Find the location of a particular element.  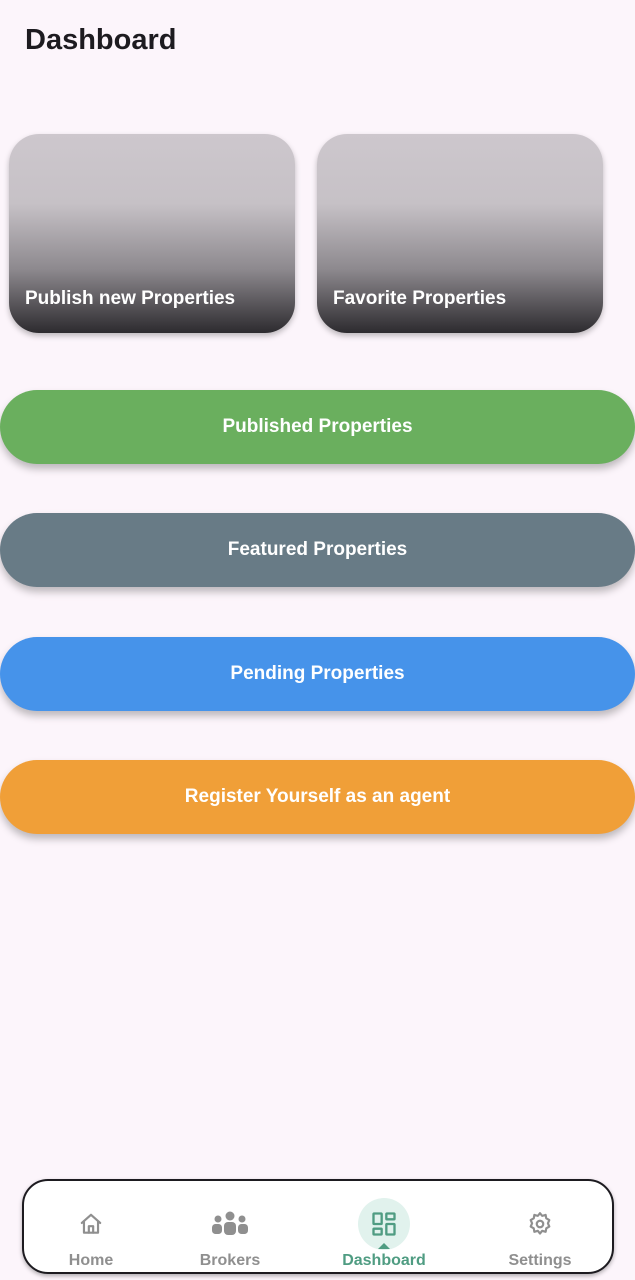

nav-item-settings: Settings is located at coordinates (540, 1226).